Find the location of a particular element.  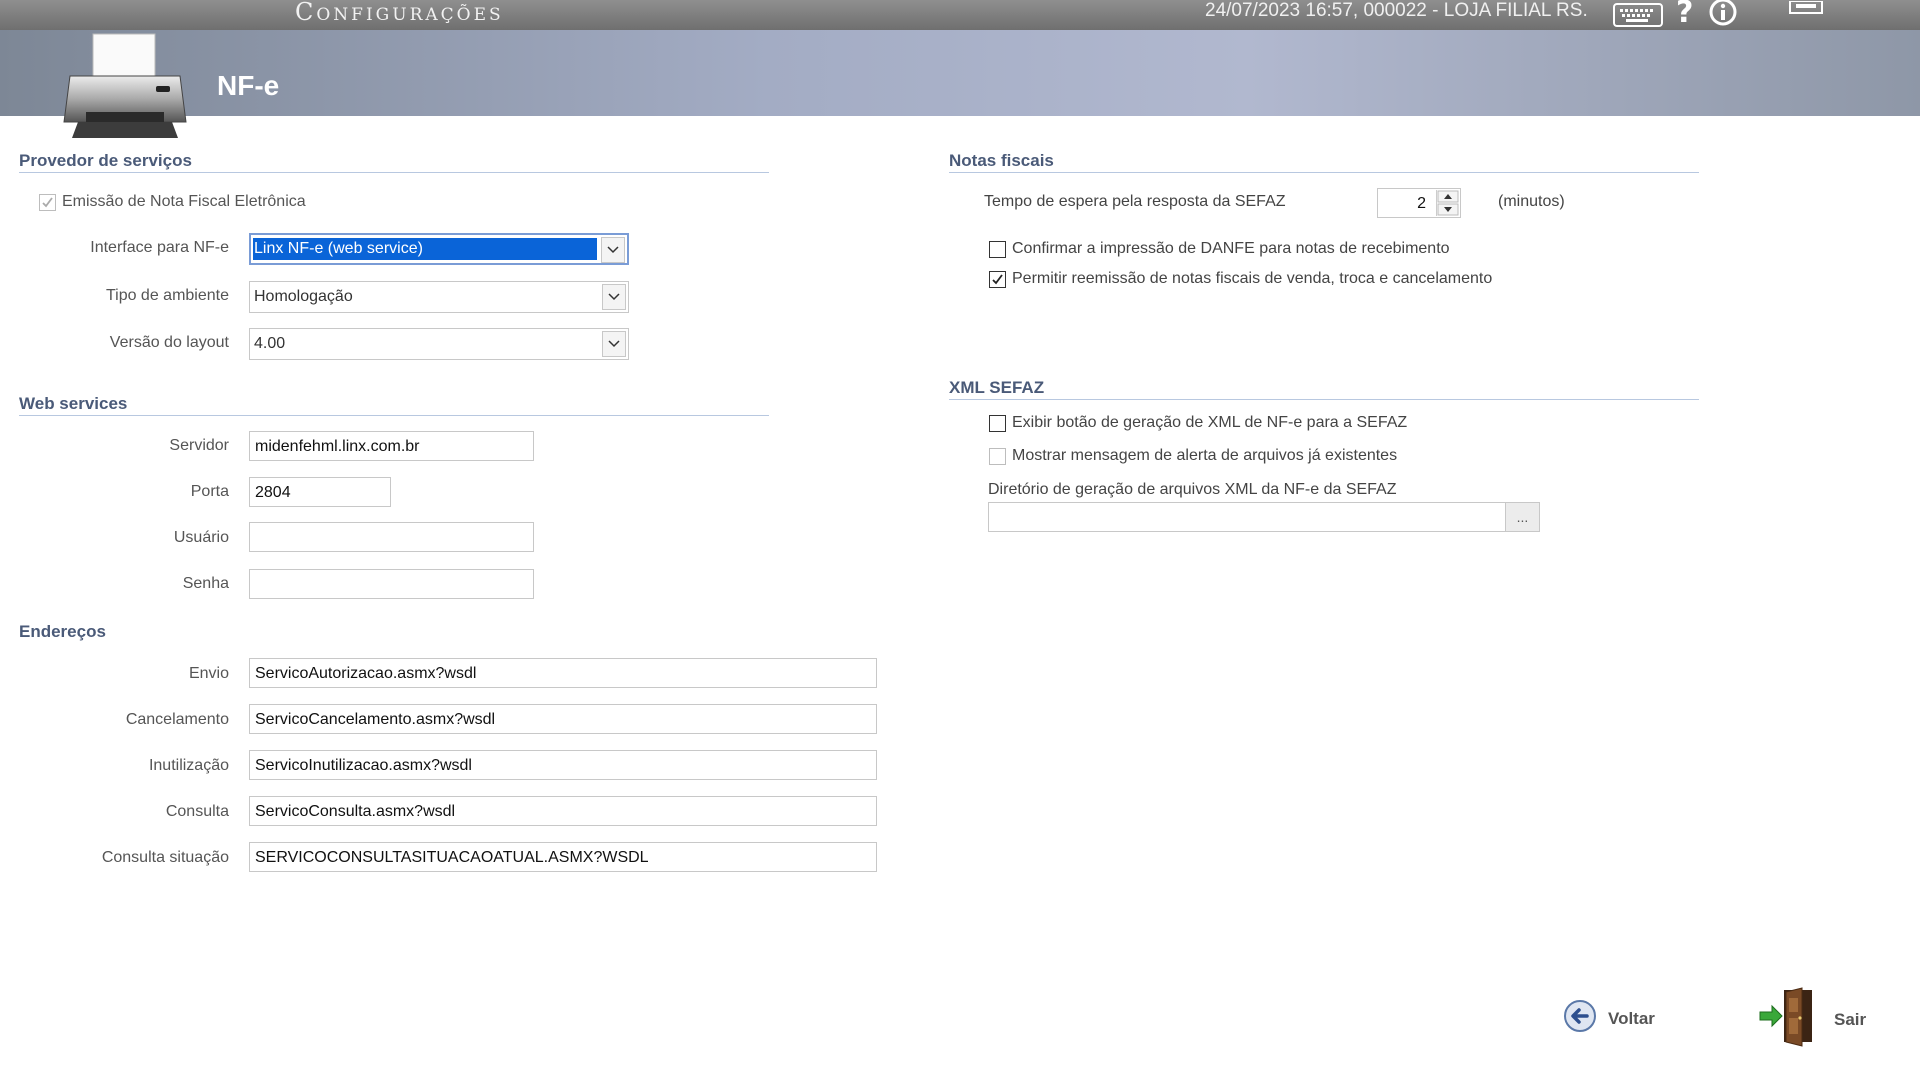

cancelamento-label: Cancelamento is located at coordinates (177, 719).